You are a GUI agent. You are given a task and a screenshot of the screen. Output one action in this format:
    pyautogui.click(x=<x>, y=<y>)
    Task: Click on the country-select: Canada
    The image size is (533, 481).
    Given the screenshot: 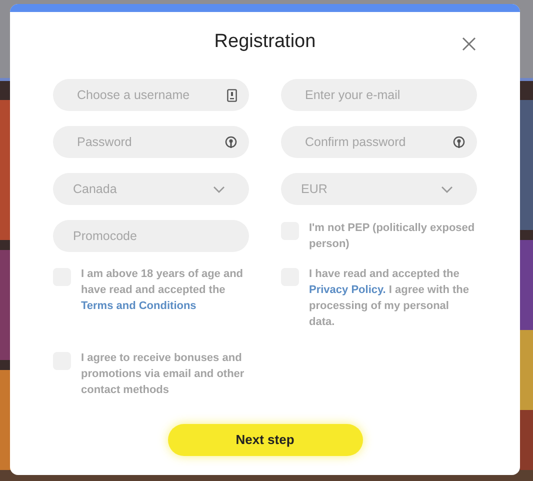 What is the action you would take?
    pyautogui.click(x=151, y=189)
    